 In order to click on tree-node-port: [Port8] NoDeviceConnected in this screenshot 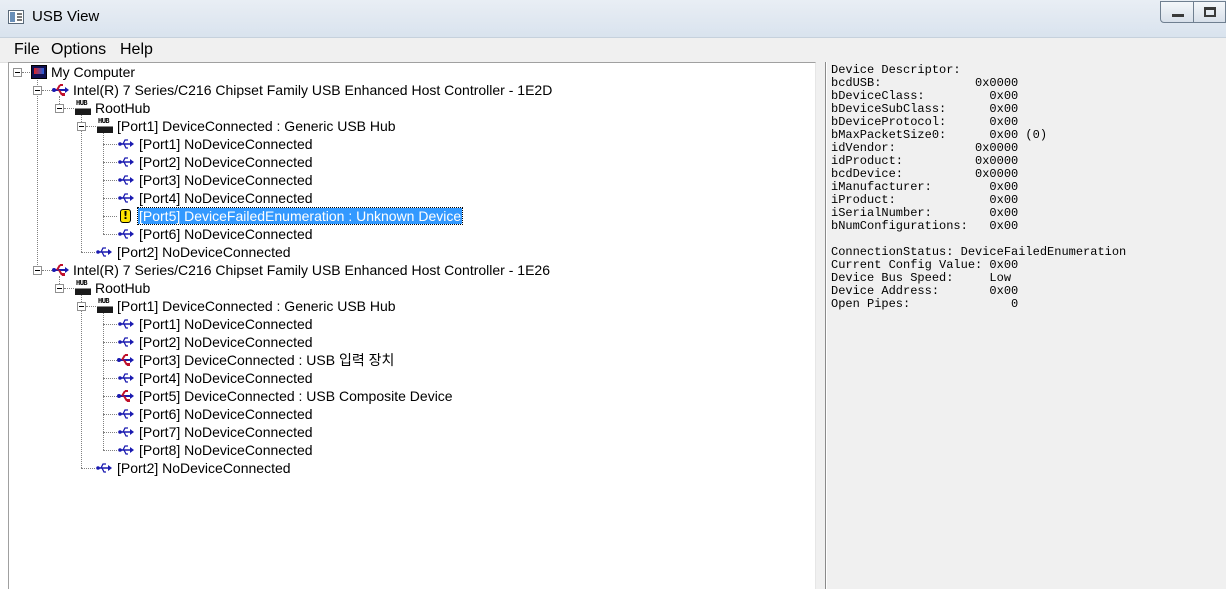, I will do `click(226, 450)`.